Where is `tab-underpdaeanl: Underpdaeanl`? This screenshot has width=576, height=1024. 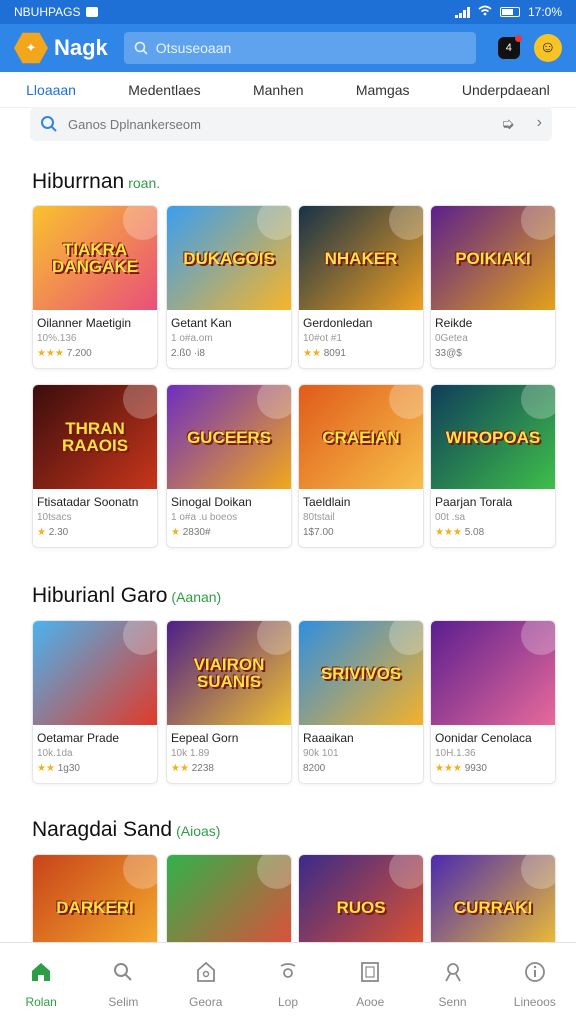
tab-underpdaeanl: Underpdaeanl is located at coordinates (506, 90).